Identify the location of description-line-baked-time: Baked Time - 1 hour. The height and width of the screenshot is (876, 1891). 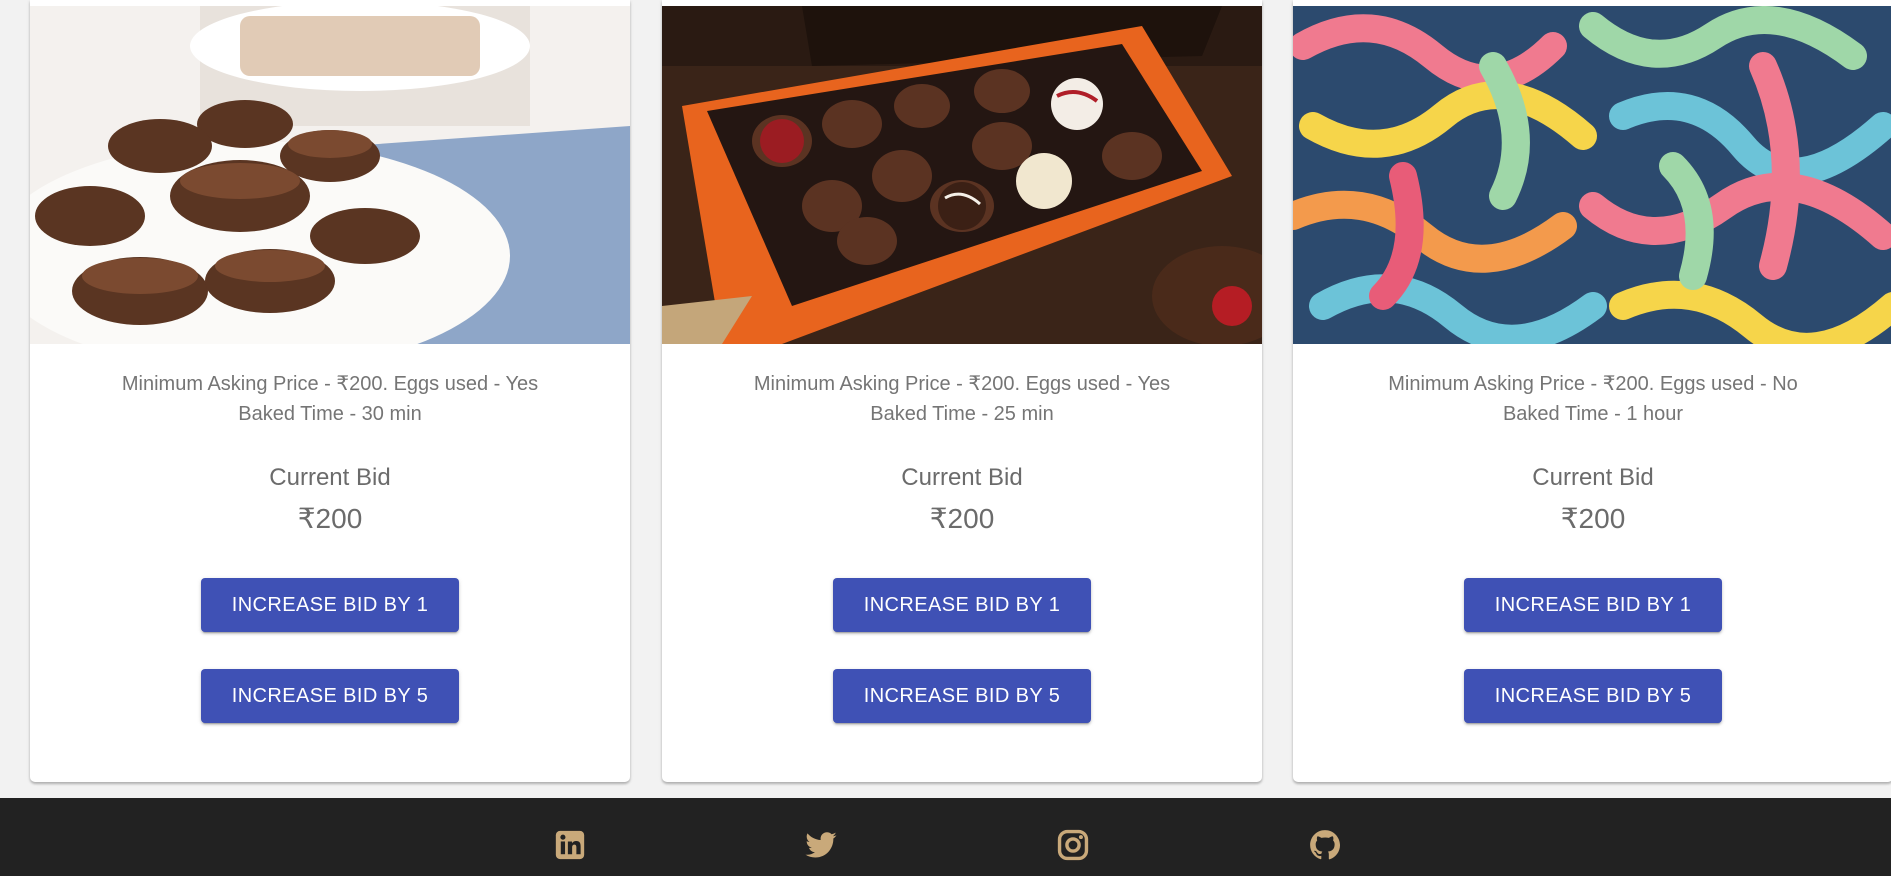
(1593, 414).